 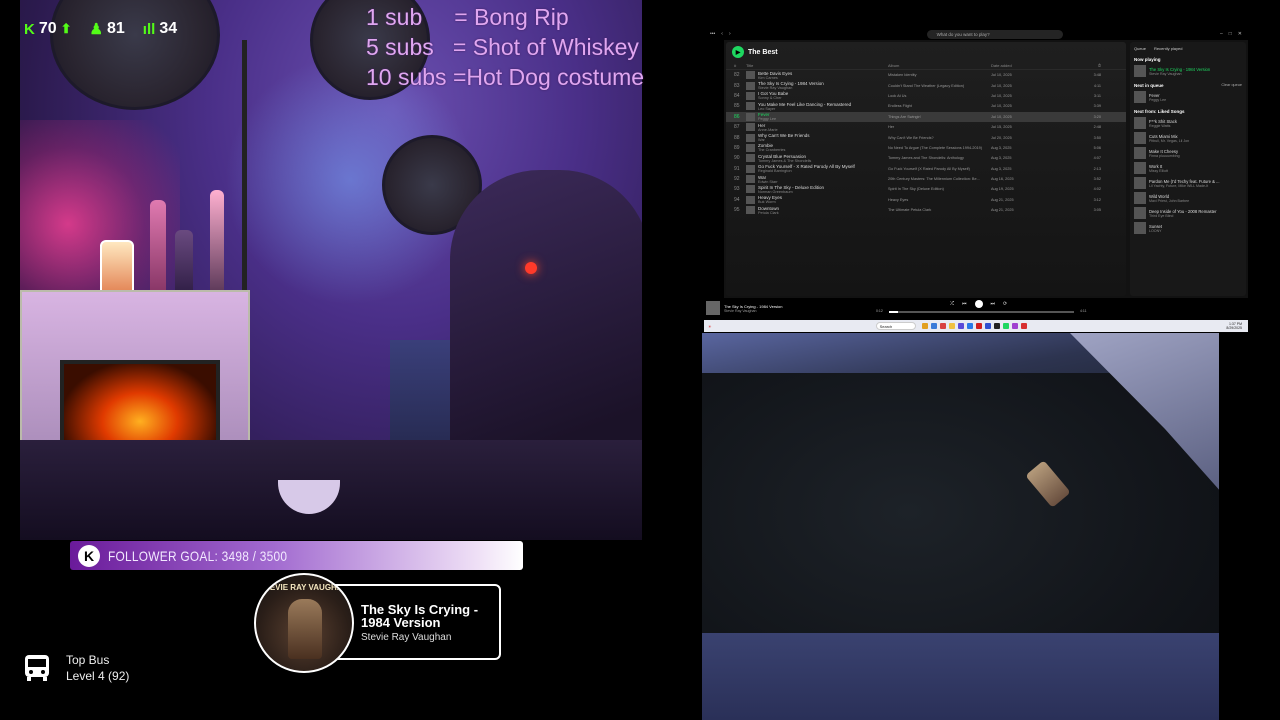 I want to click on track-album: Mistaken Identity, so click(x=939, y=75).